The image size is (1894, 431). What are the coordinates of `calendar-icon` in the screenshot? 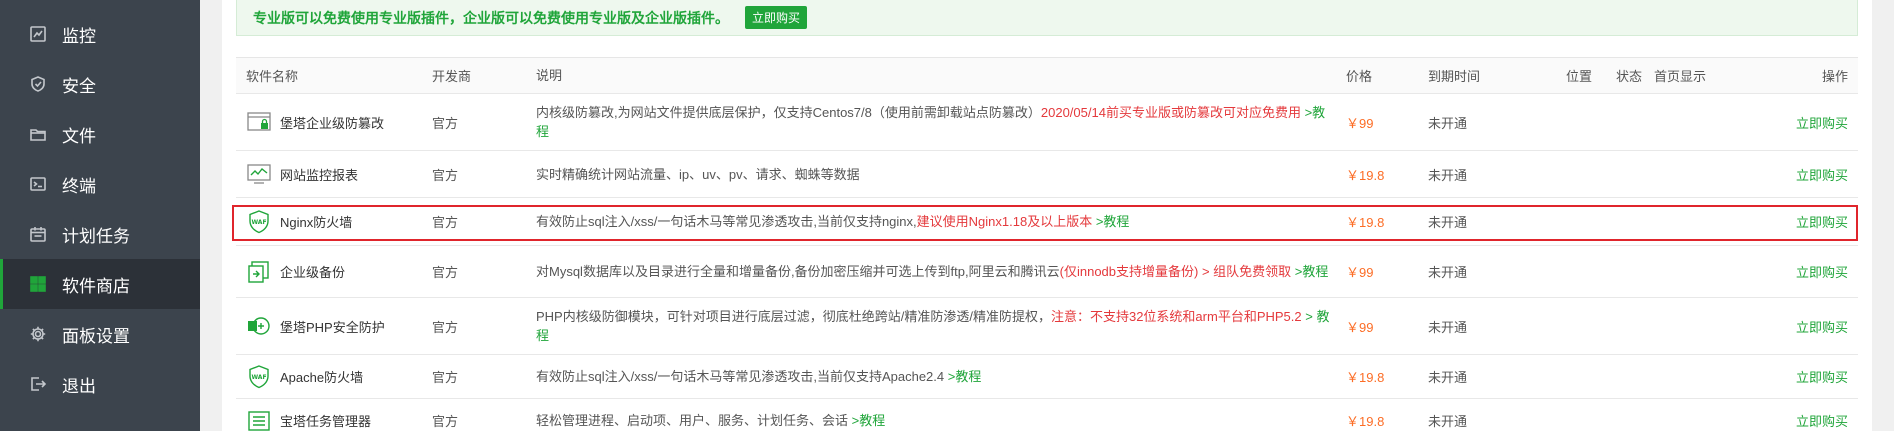 It's located at (38, 234).